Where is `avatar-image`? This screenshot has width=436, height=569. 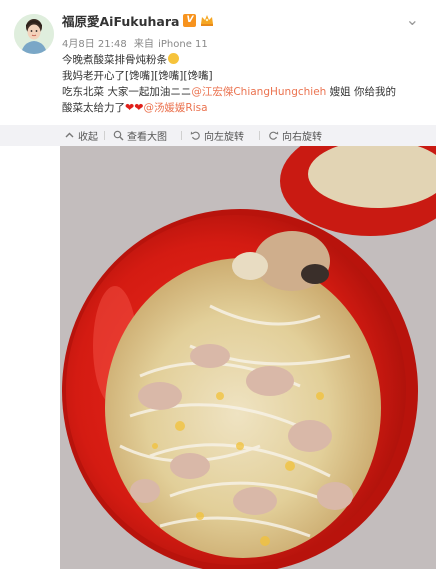
avatar-image is located at coordinates (34, 34).